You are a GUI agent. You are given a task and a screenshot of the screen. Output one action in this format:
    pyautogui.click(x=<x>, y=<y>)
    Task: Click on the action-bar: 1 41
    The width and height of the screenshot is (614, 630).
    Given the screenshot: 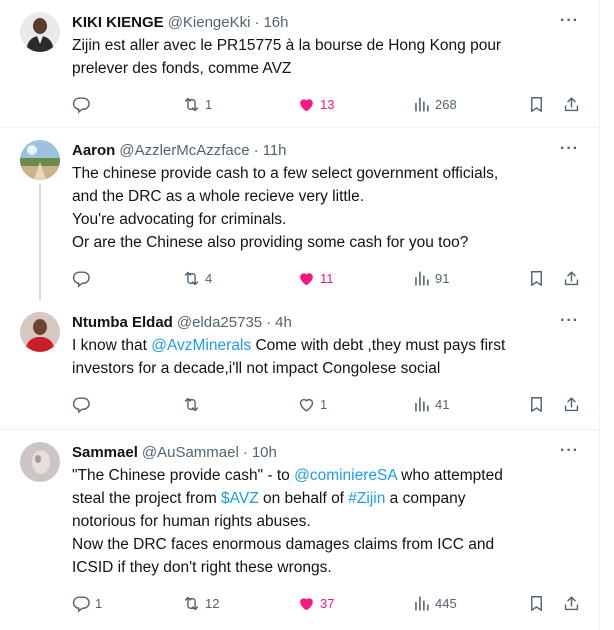 What is the action you would take?
    pyautogui.click(x=327, y=406)
    